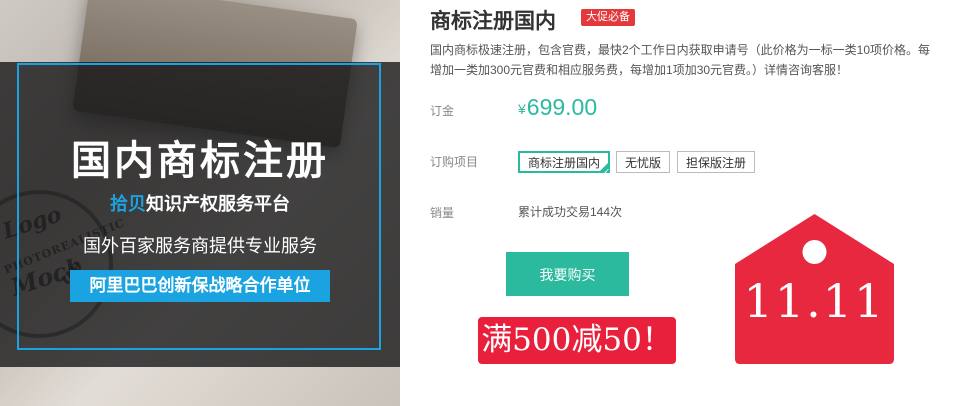 The height and width of the screenshot is (406, 959). What do you see at coordinates (604, 171) in the screenshot?
I see `selected-check-icon` at bounding box center [604, 171].